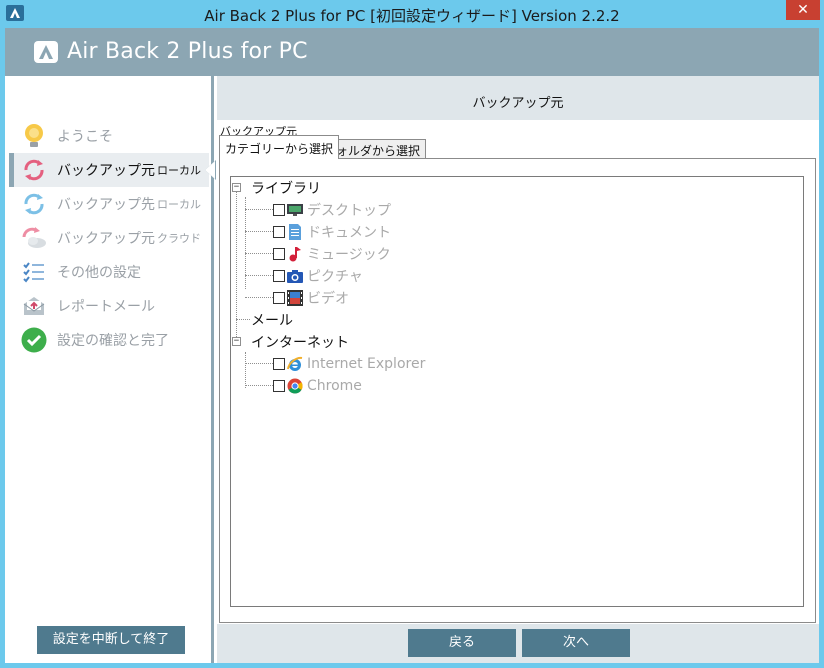 The height and width of the screenshot is (668, 824). What do you see at coordinates (279, 232) in the screenshot?
I see `documents-checkbox` at bounding box center [279, 232].